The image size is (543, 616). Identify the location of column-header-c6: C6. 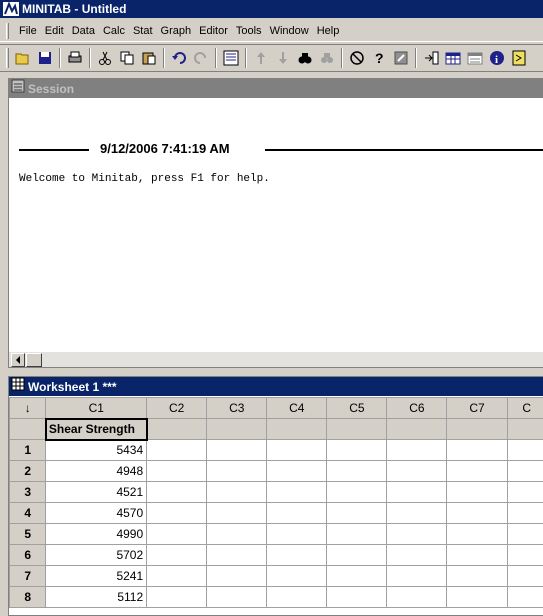
(417, 408).